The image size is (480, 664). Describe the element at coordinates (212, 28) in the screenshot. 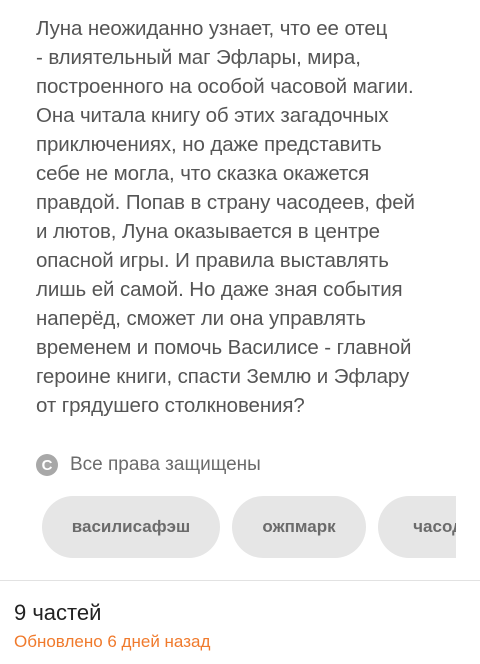

I see `description-line: Луна неожиданно узнает, что ее отец` at that location.